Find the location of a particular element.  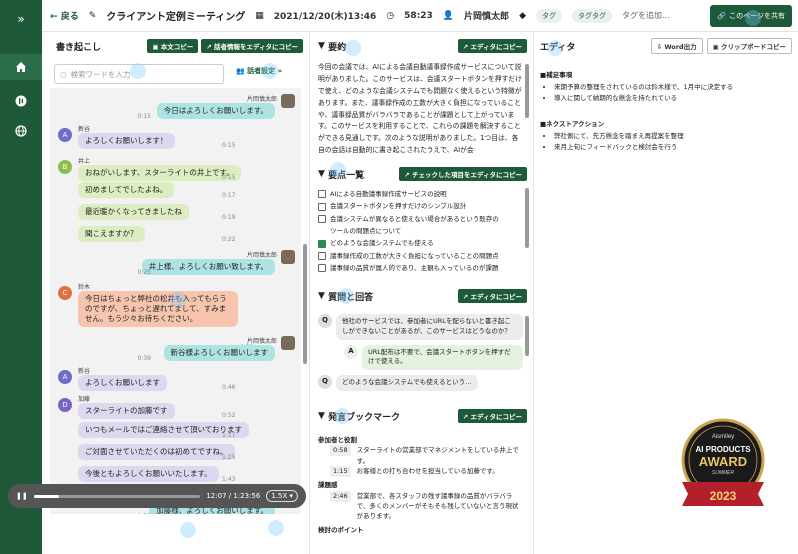

globe-icon is located at coordinates (21, 131).